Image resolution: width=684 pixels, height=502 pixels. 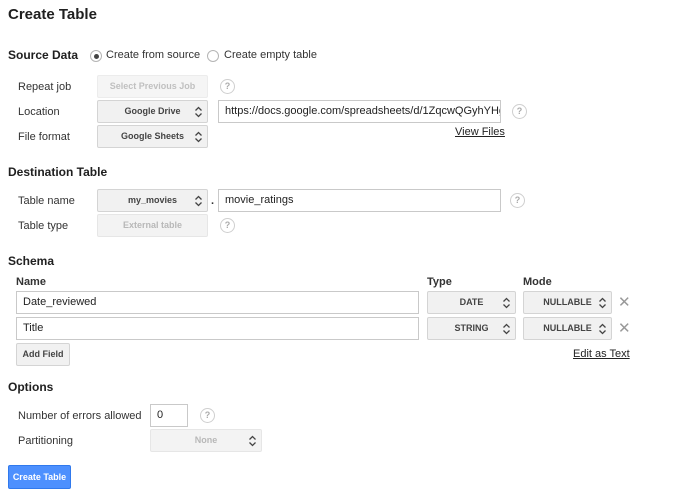 I want to click on add-field-button: Add Field, so click(x=43, y=354).